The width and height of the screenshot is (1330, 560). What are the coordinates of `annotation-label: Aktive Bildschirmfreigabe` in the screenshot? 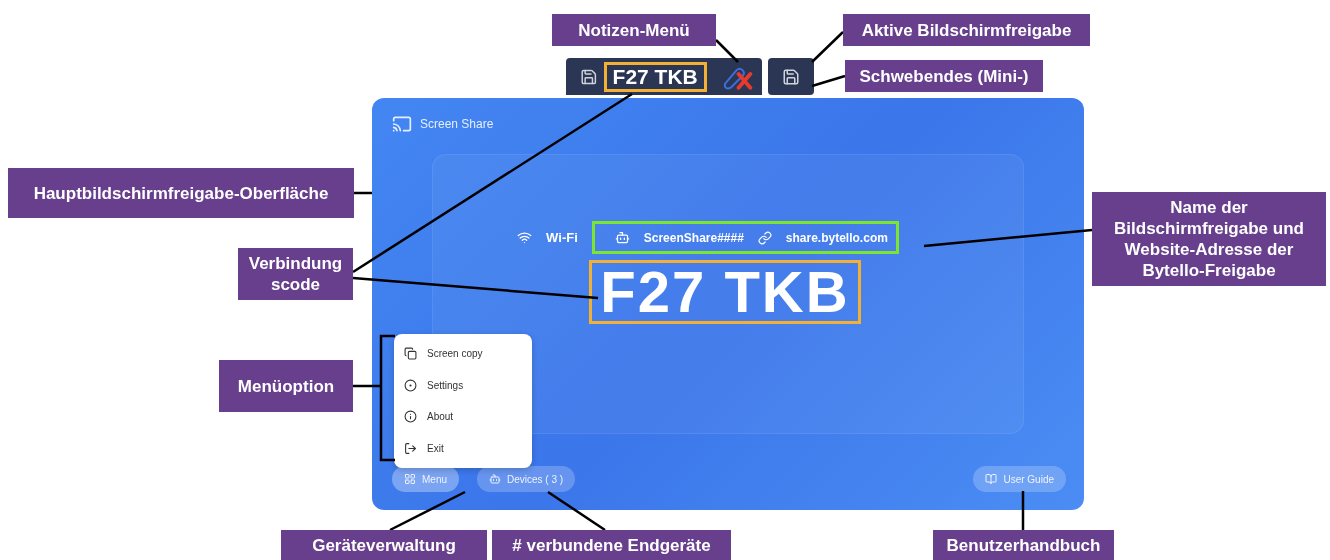 It's located at (966, 30).